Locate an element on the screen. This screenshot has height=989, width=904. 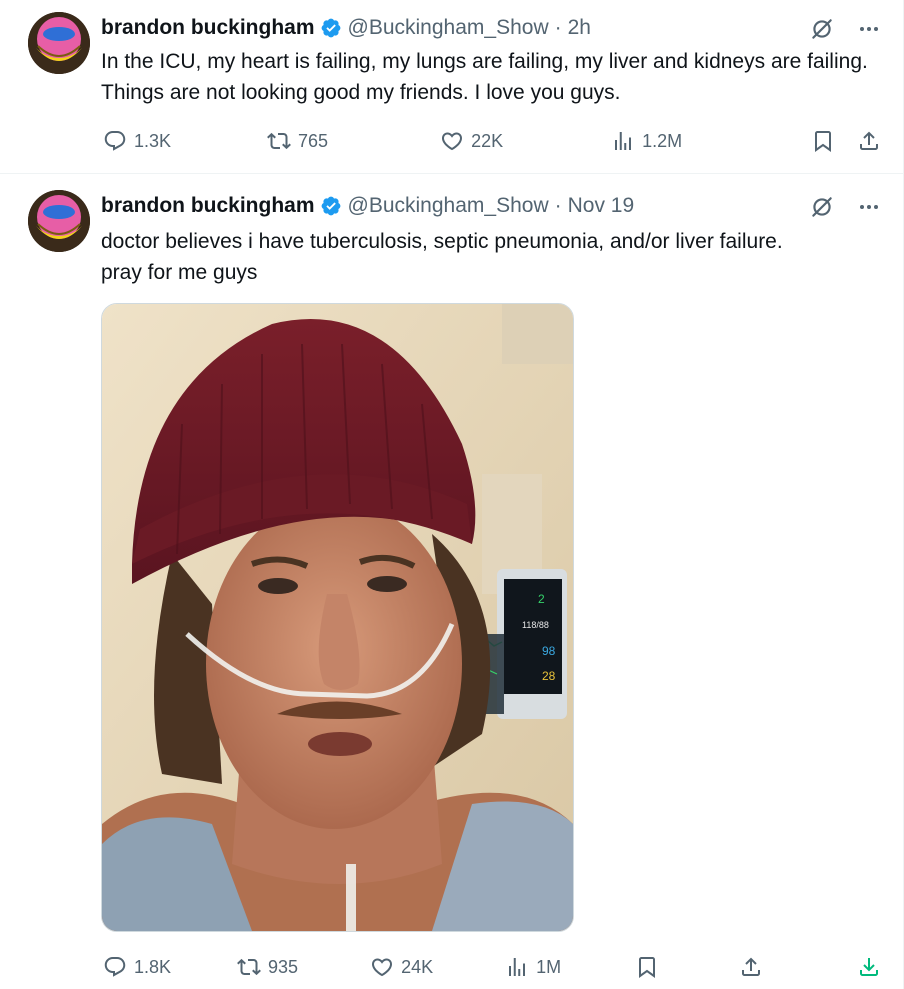
action-bar: 1.3K 765 22K 1.2M is located at coordinates (491, 141).